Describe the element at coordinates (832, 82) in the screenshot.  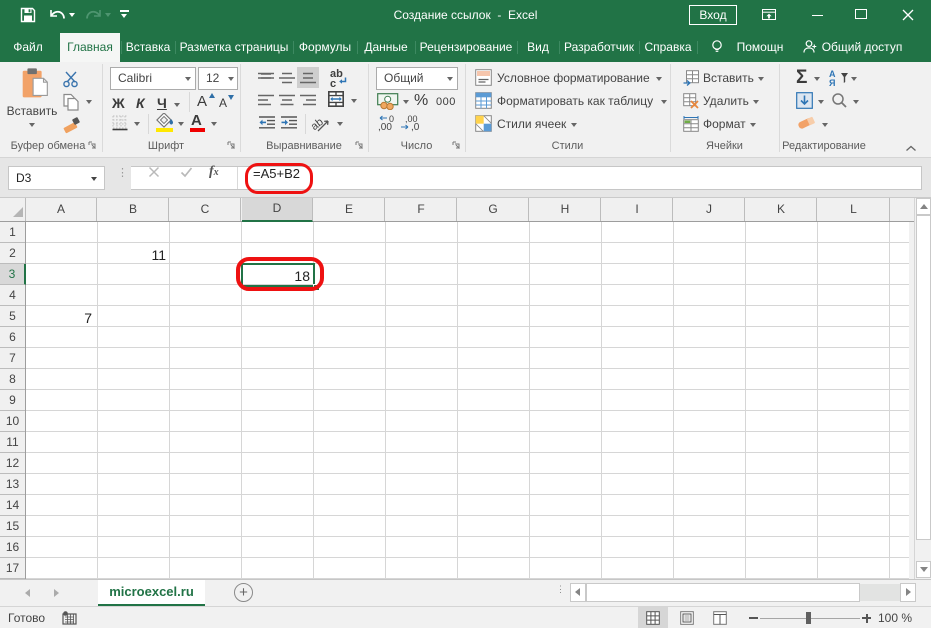
I see `svg-text: Я` at that location.